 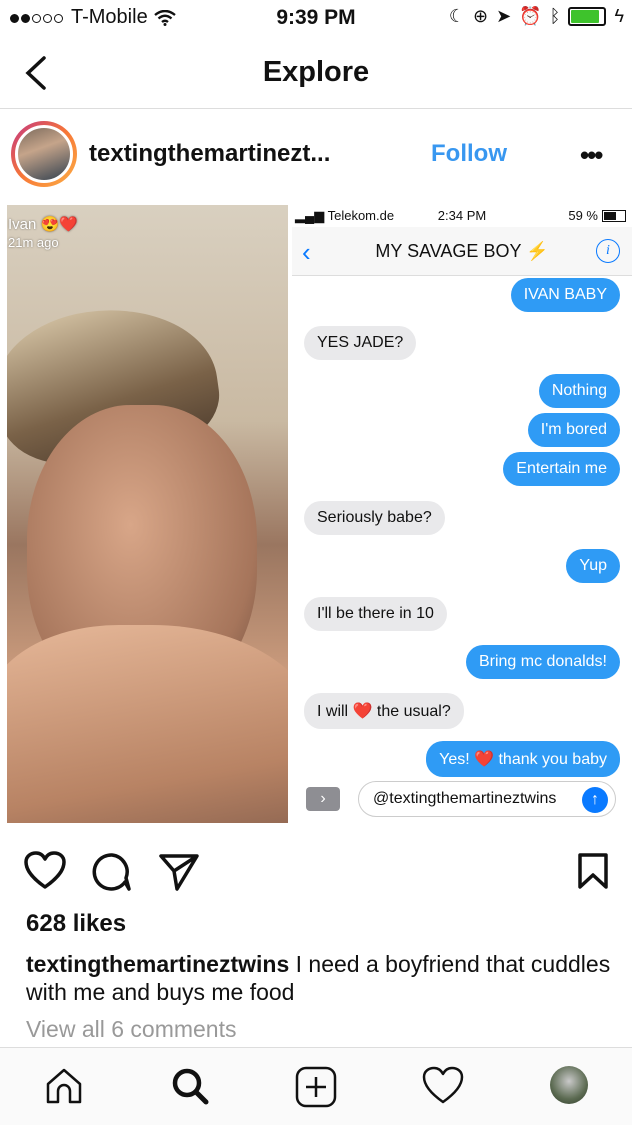 What do you see at coordinates (614, 215) in the screenshot?
I see `embedded-battery-icon` at bounding box center [614, 215].